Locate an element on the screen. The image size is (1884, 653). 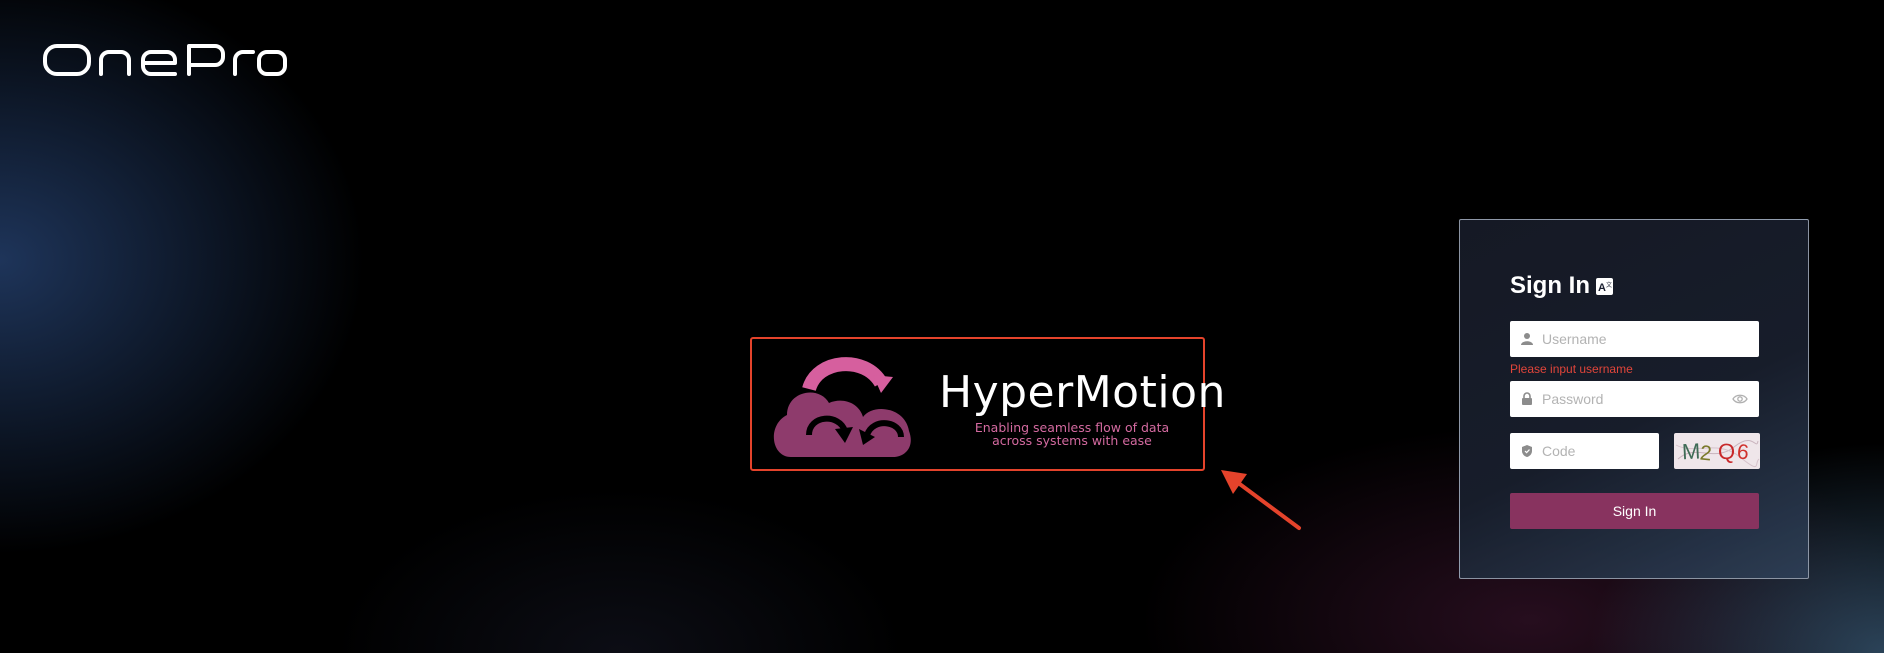
username-error-message: Please input username is located at coordinates (1571, 369).